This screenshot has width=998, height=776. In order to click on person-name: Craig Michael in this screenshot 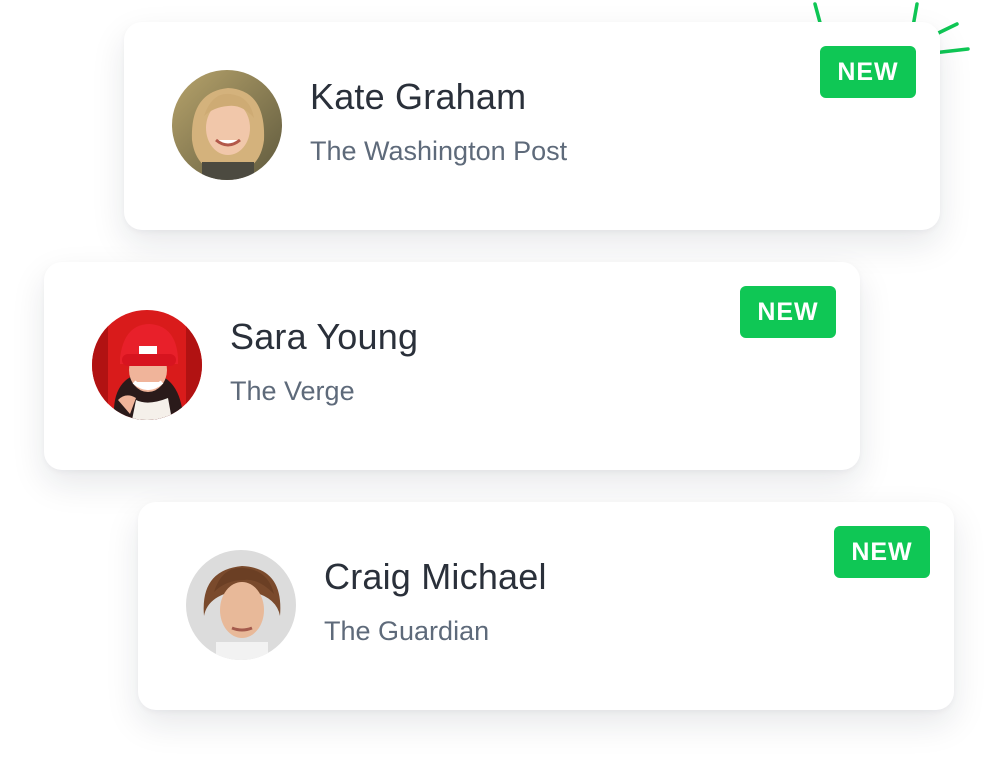, I will do `click(435, 576)`.